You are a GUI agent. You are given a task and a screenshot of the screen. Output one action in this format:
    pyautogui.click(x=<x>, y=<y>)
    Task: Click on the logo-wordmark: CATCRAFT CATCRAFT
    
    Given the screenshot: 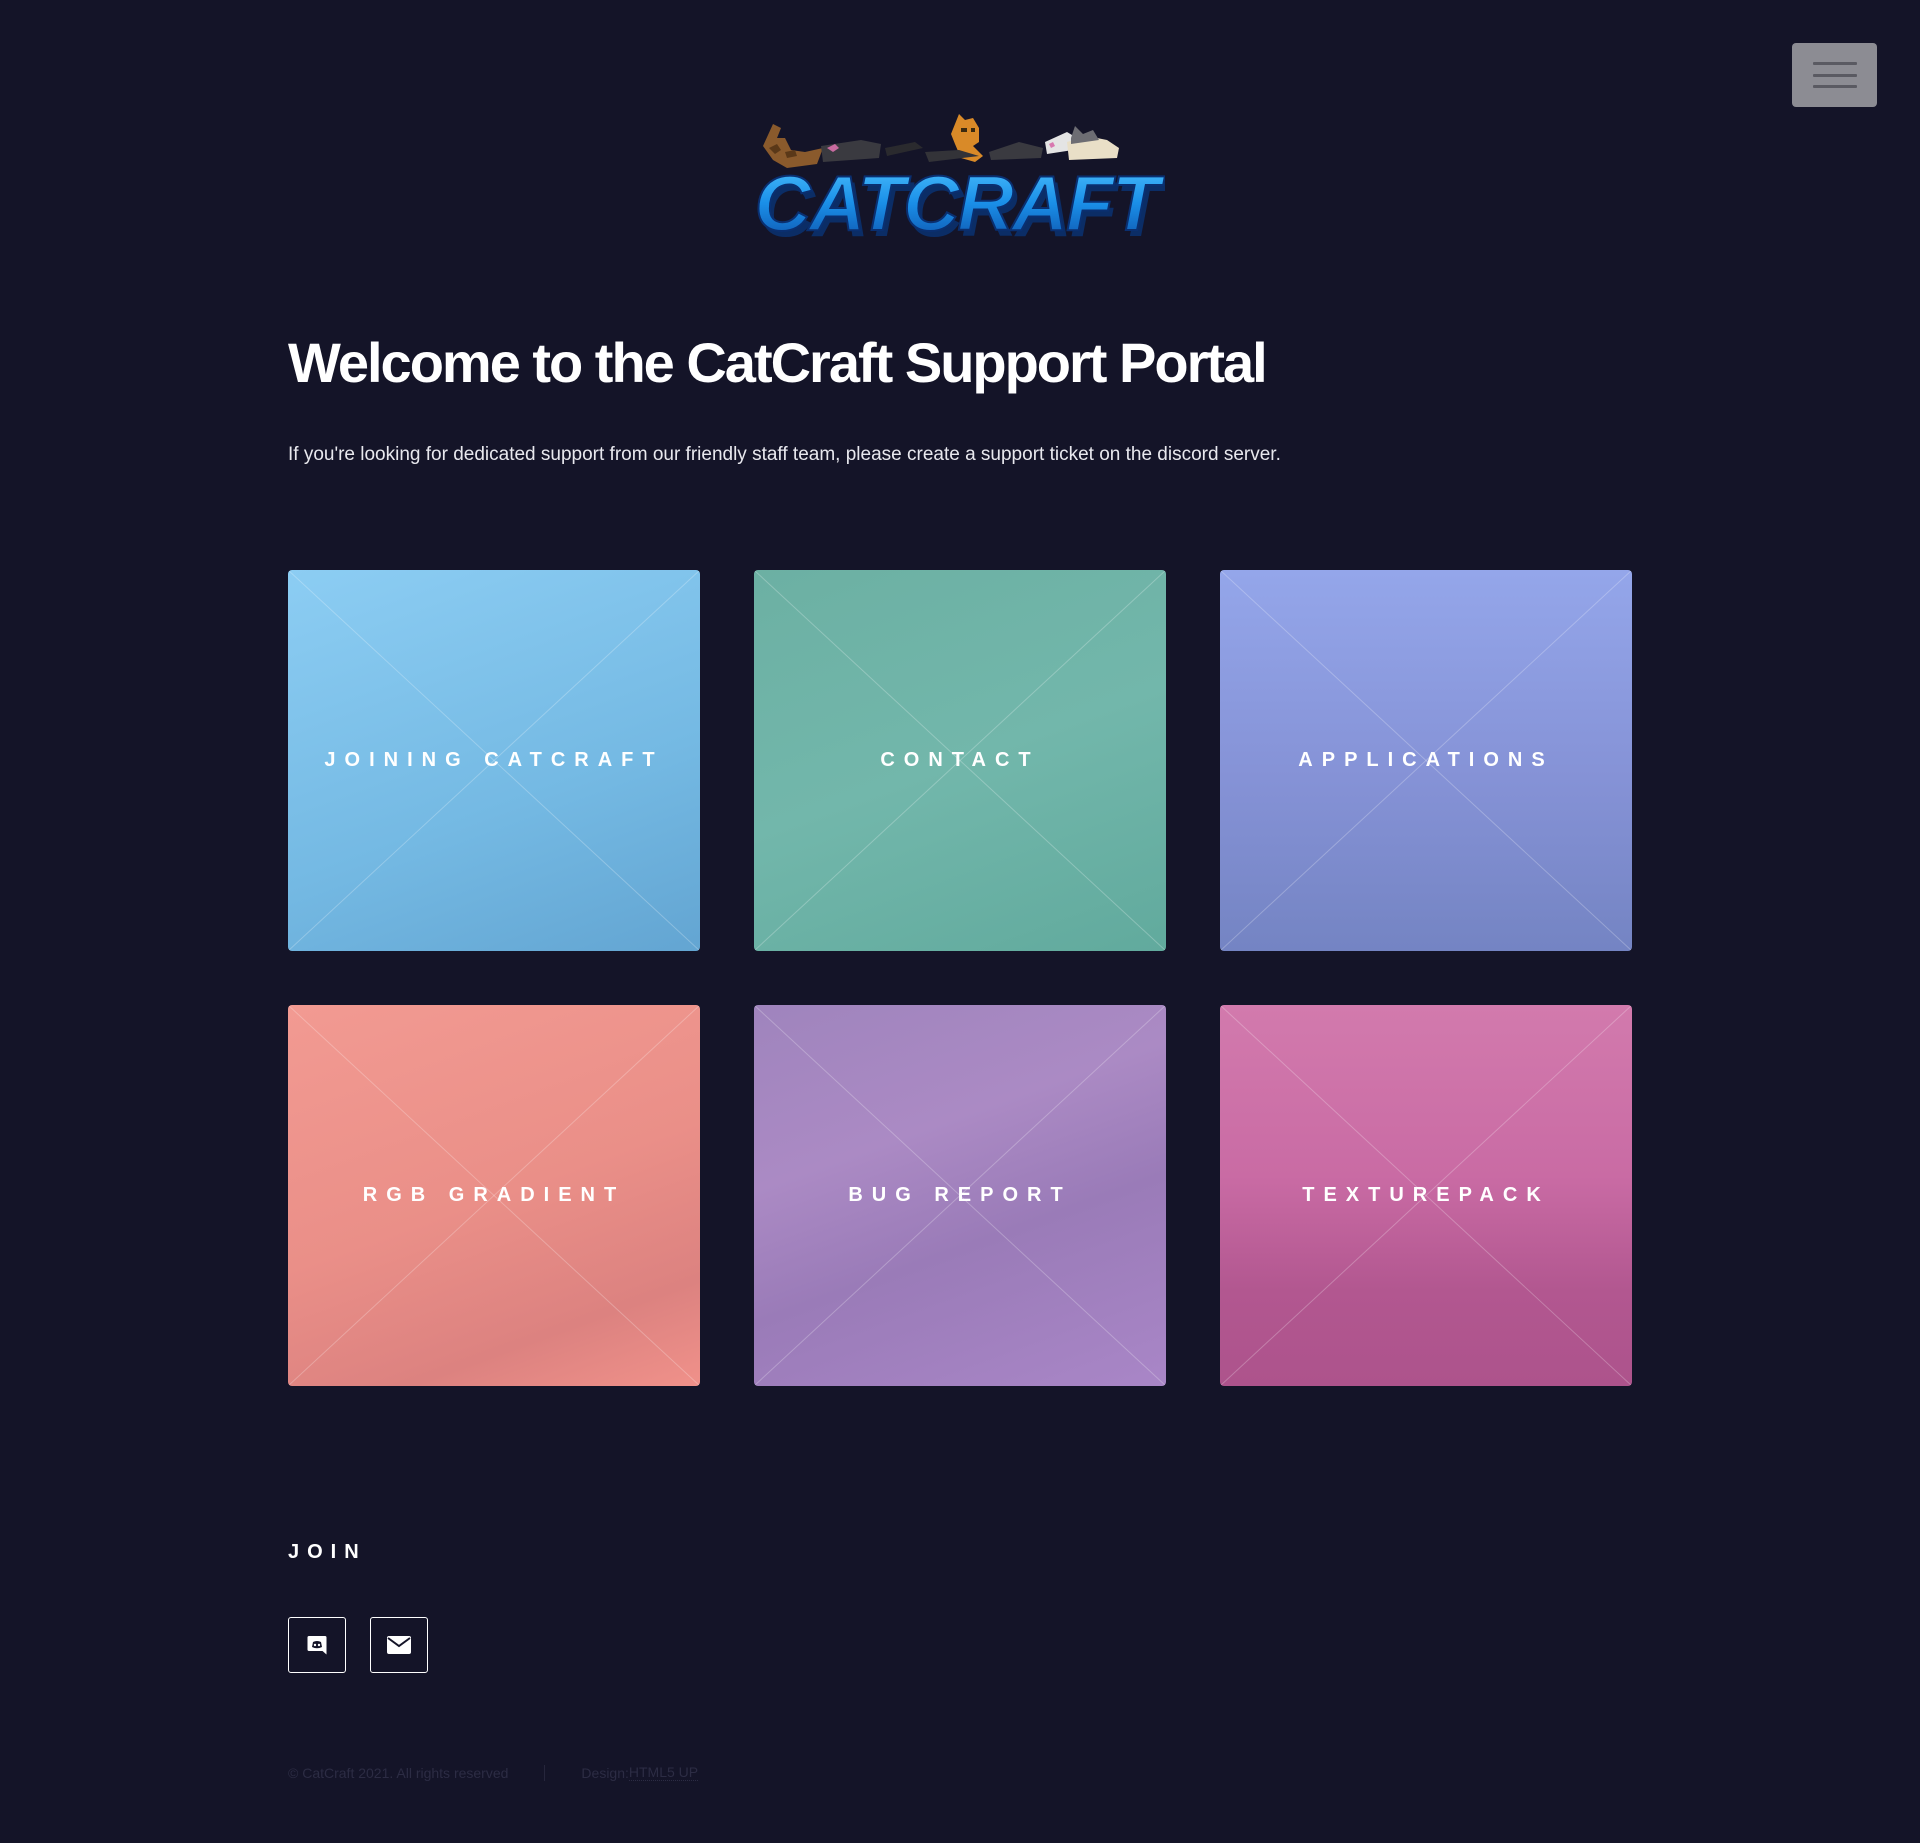 What is the action you would take?
    pyautogui.click(x=960, y=203)
    